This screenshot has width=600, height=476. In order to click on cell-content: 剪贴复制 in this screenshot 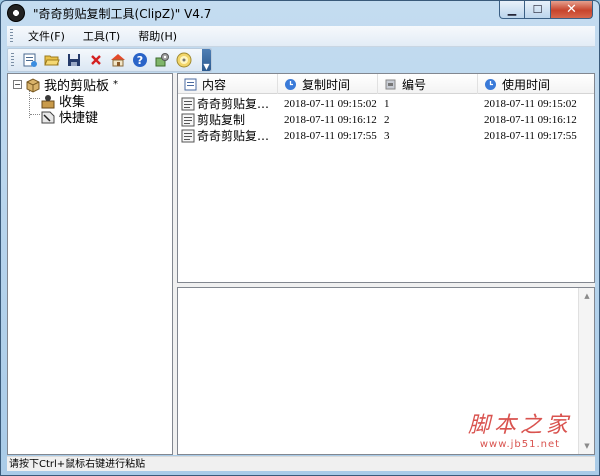, I will do `click(228, 120)`.